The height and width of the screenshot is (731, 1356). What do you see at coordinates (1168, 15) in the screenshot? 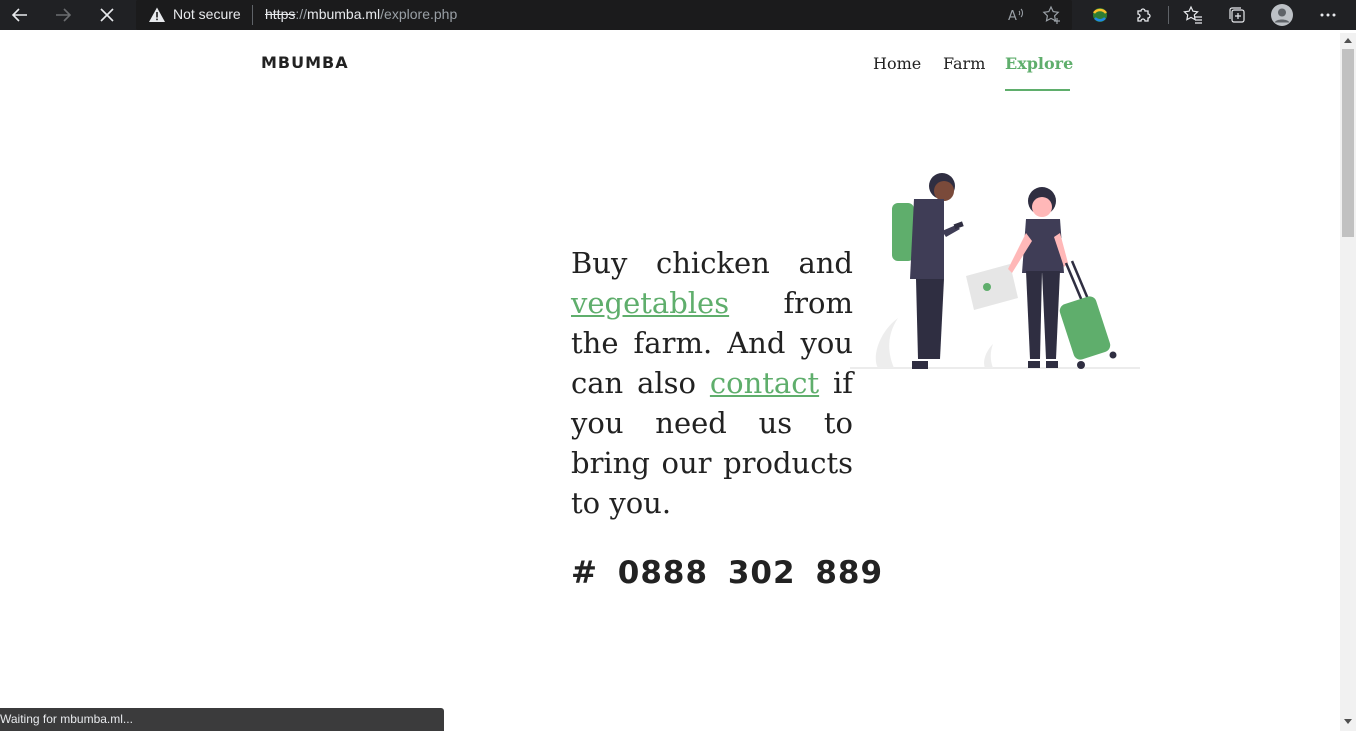
I see `toolbar-separator` at bounding box center [1168, 15].